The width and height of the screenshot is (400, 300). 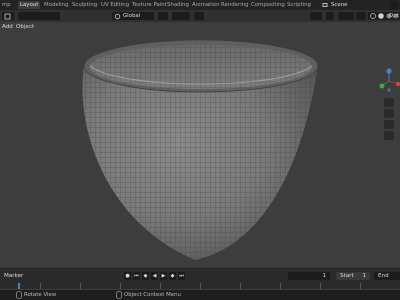 I want to click on viewport-header: Global Opt, so click(x=200, y=16).